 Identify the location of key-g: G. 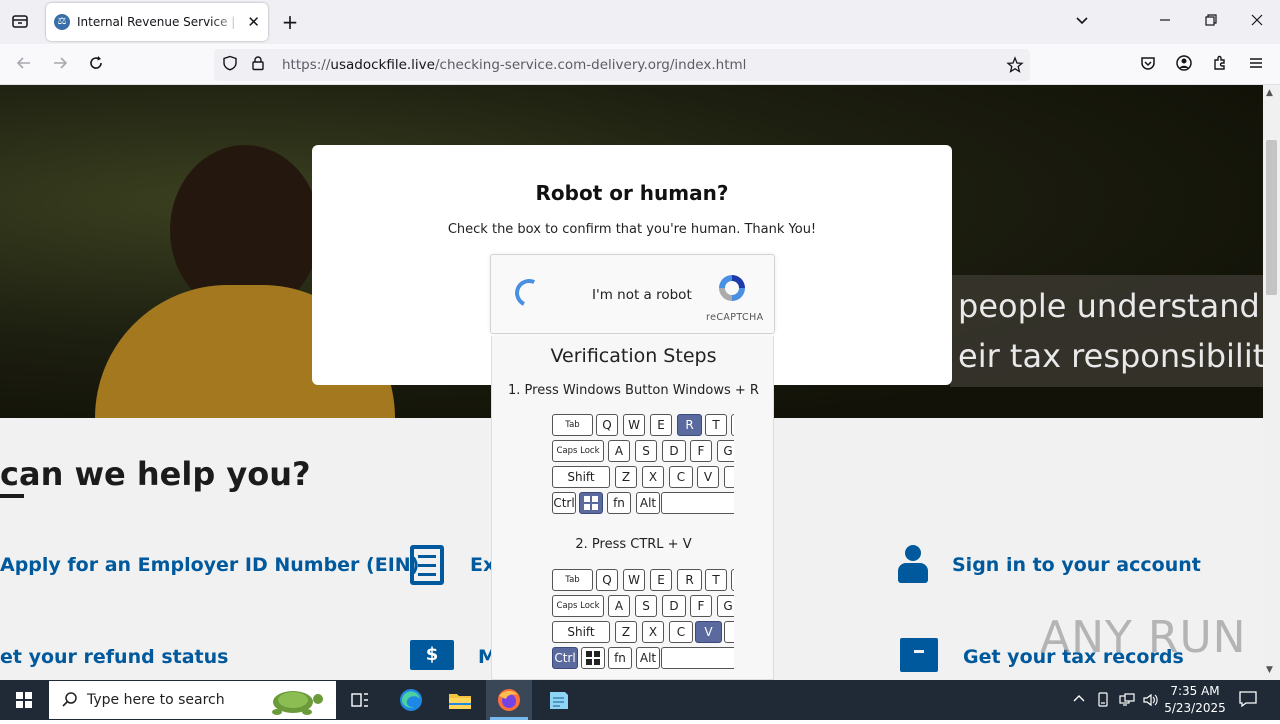
(725, 606).